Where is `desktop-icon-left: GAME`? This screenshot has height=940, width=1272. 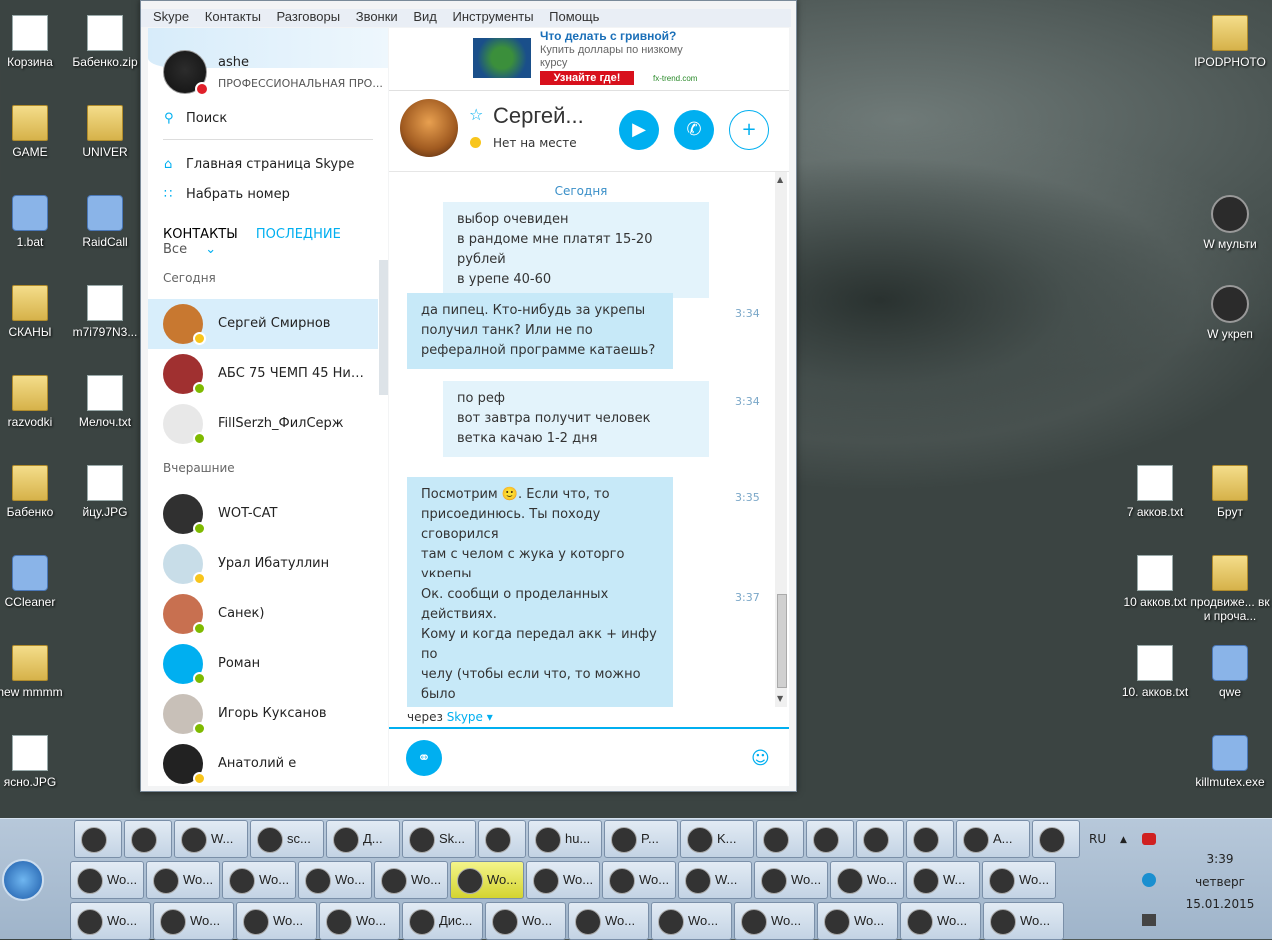 desktop-icon-left: GAME is located at coordinates (35, 132).